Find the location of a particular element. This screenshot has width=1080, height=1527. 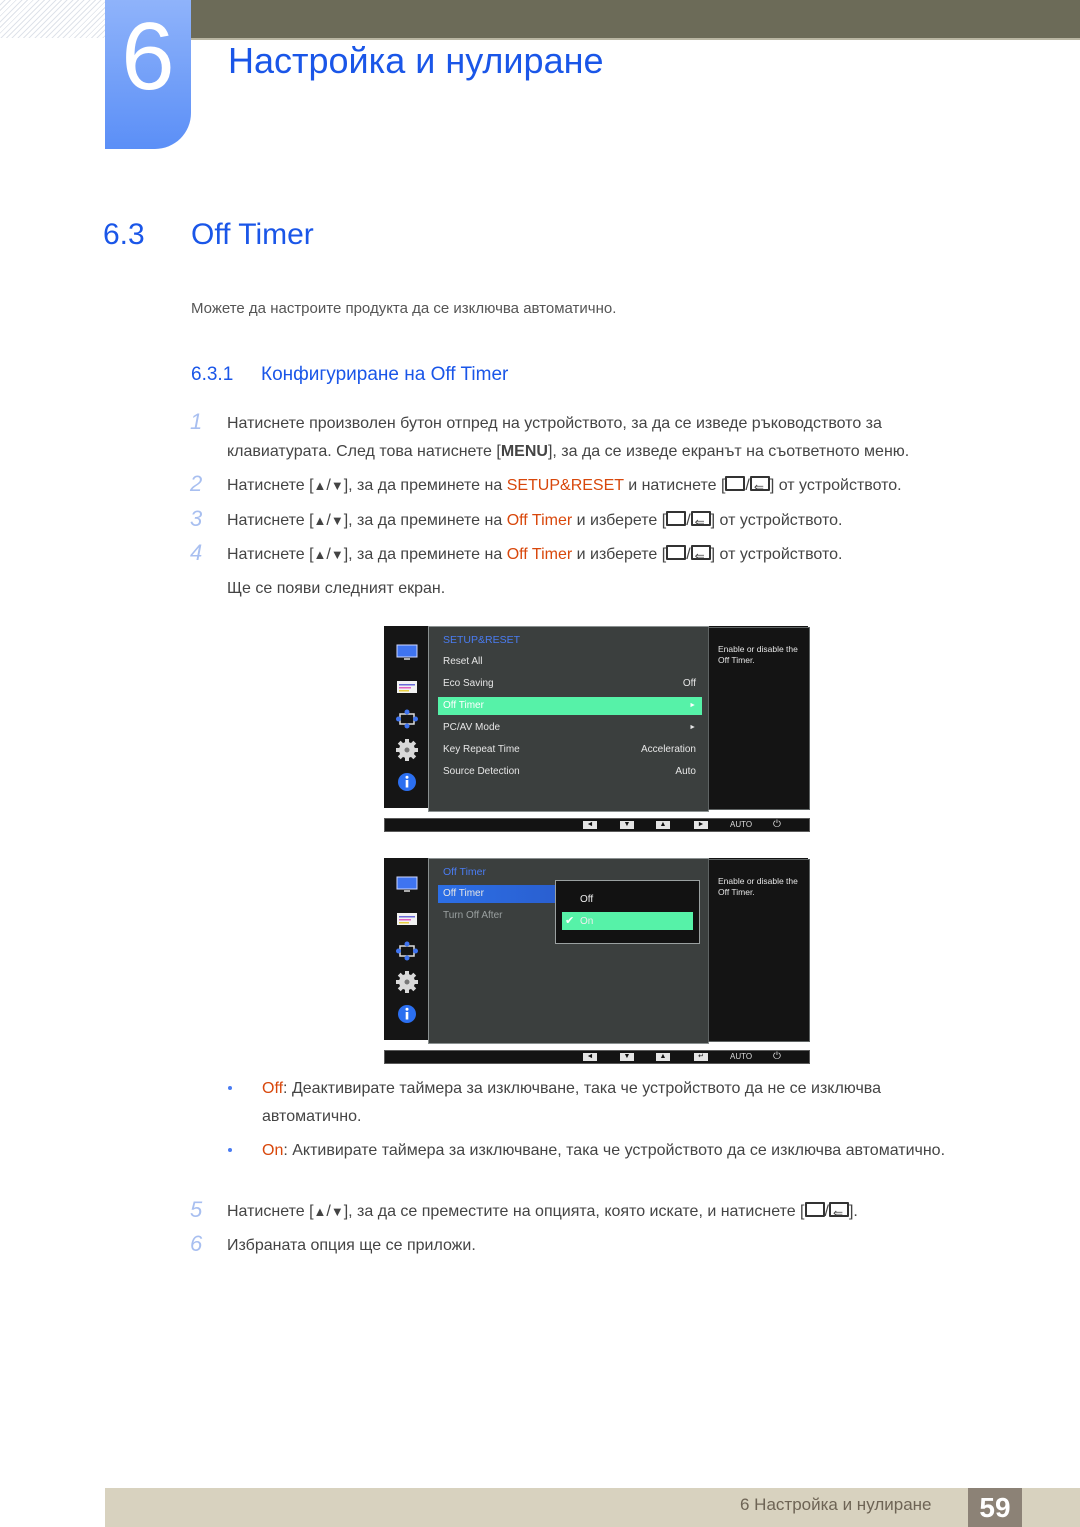

menu-item-pc-av-mode: PC/AV Mode ► is located at coordinates (570, 728).